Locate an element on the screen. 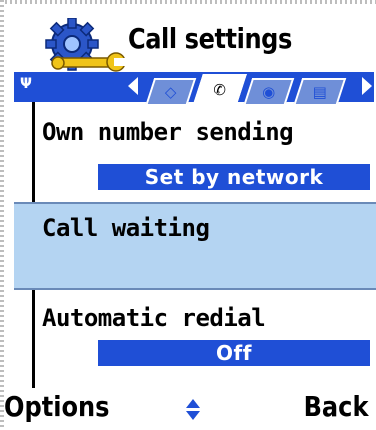  tab-right-arrow-icon is located at coordinates (367, 86).